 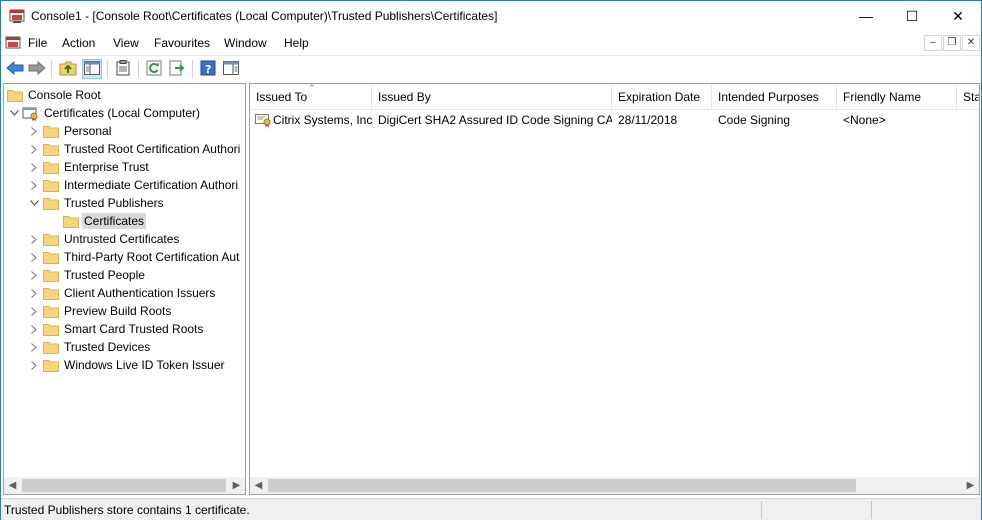 What do you see at coordinates (126, 43) in the screenshot?
I see `menu-view: View` at bounding box center [126, 43].